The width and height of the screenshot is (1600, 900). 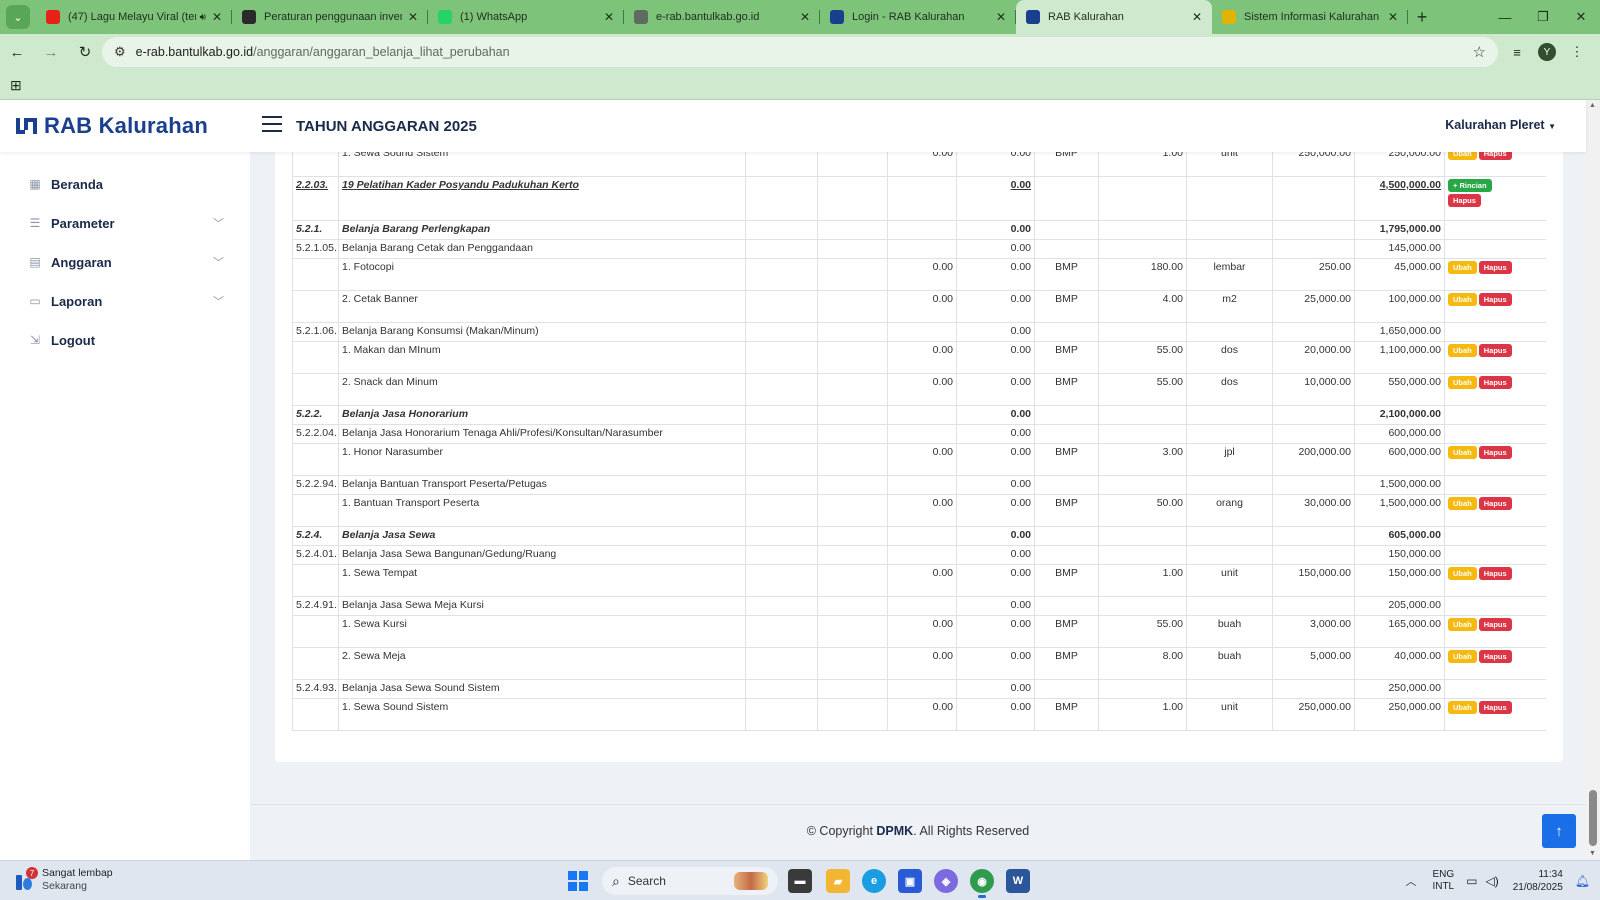 I want to click on add-detail-button: + Rincian, so click(x=1470, y=185).